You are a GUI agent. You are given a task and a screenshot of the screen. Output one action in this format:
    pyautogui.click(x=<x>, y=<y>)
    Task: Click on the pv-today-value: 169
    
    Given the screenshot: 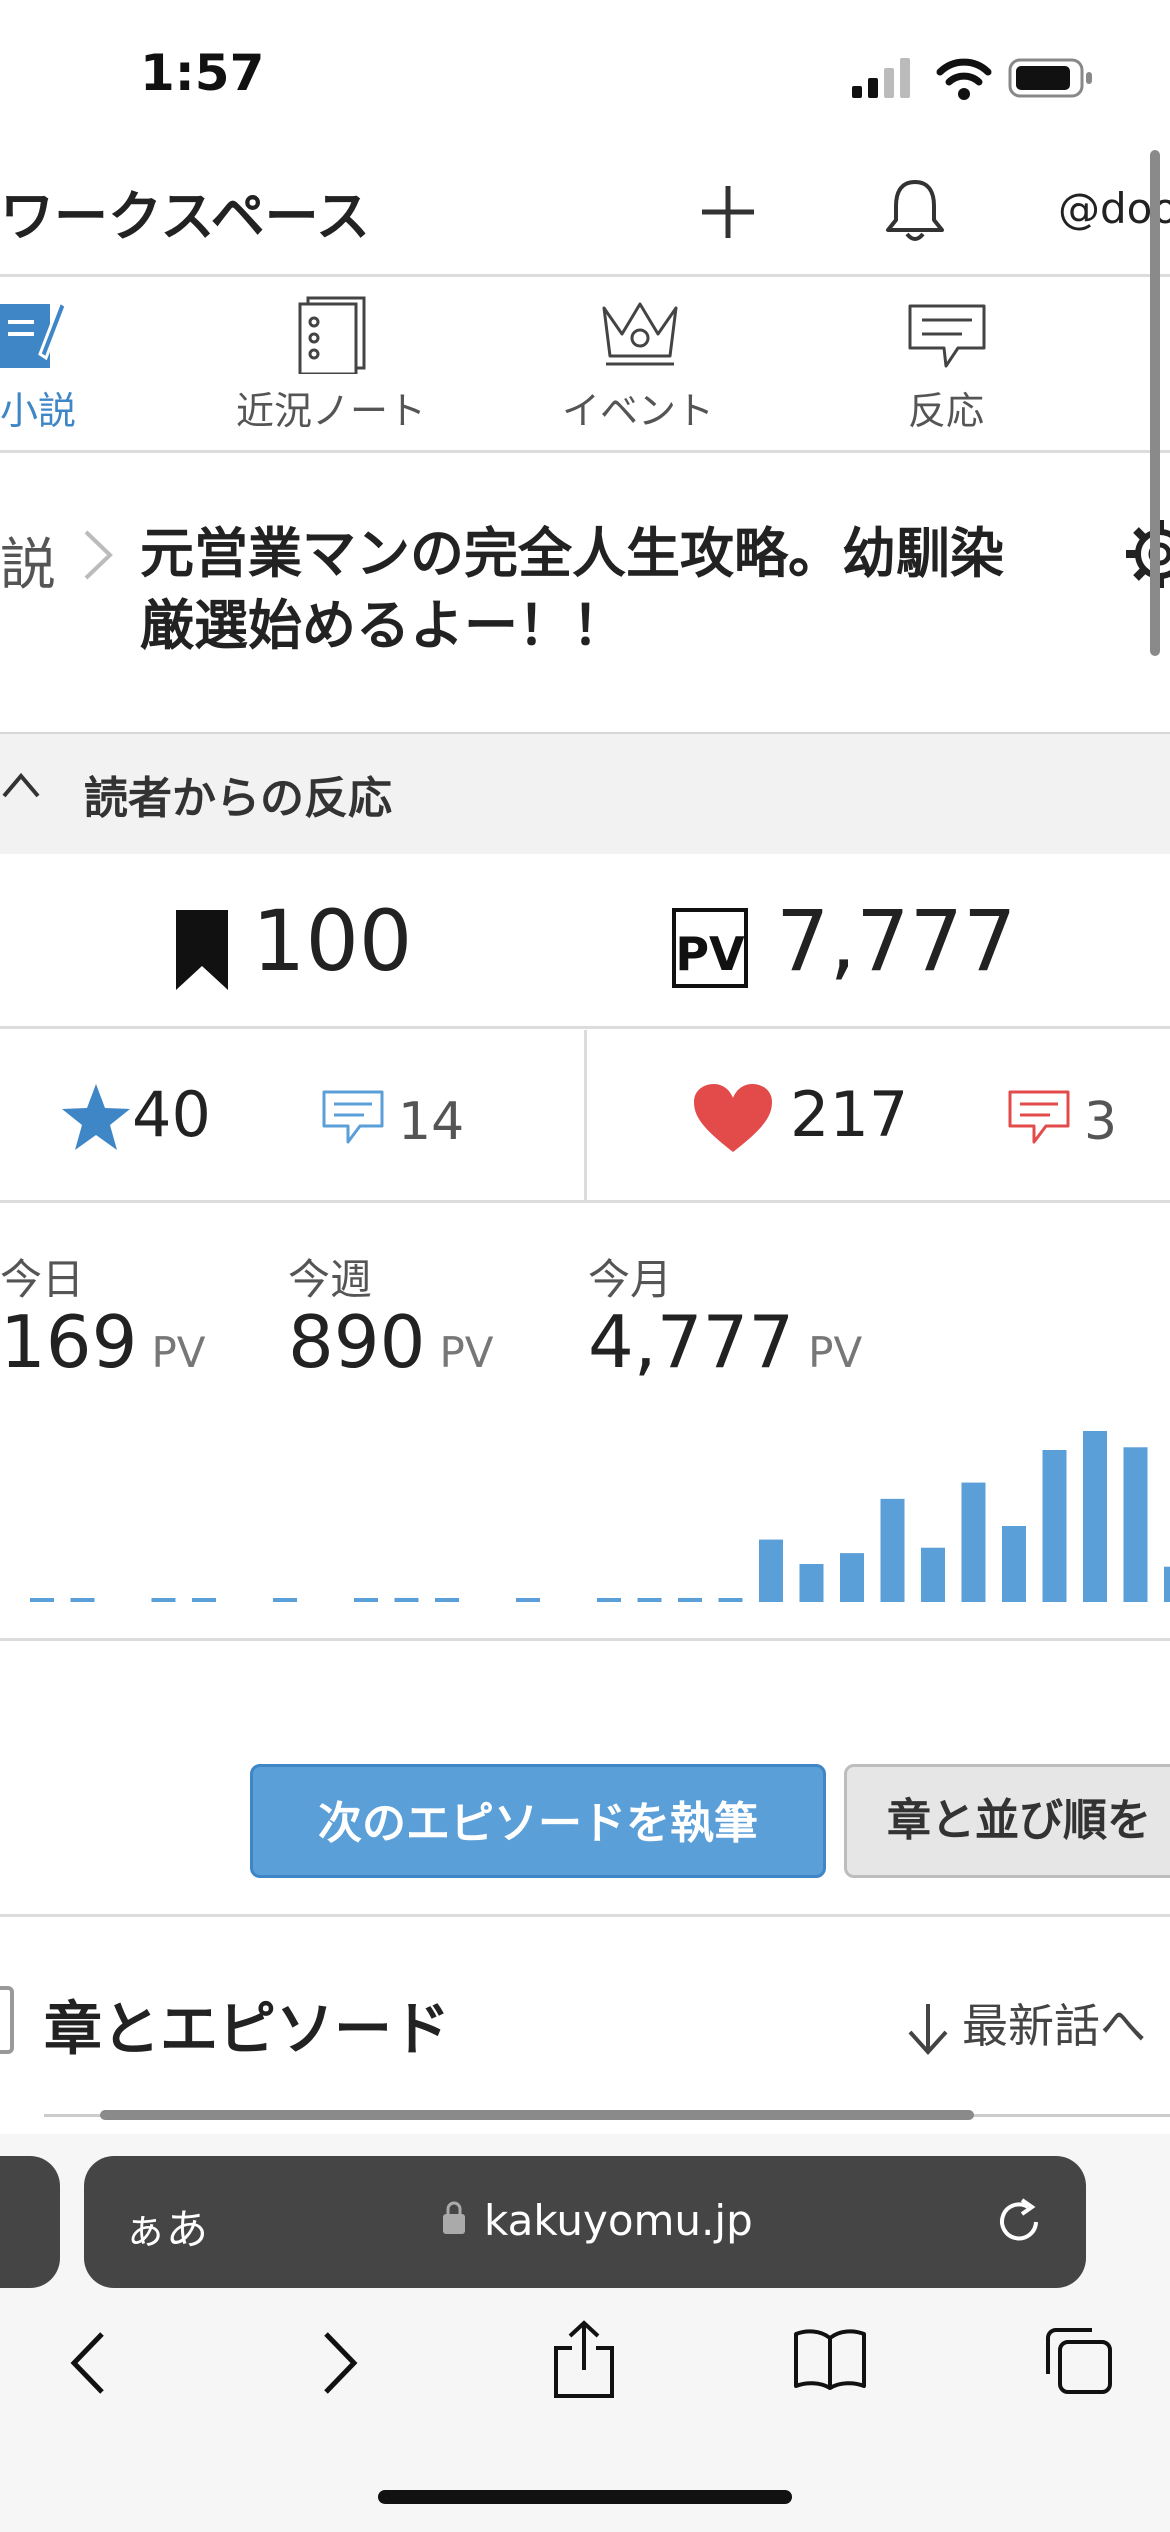 What is the action you would take?
    pyautogui.click(x=69, y=1342)
    